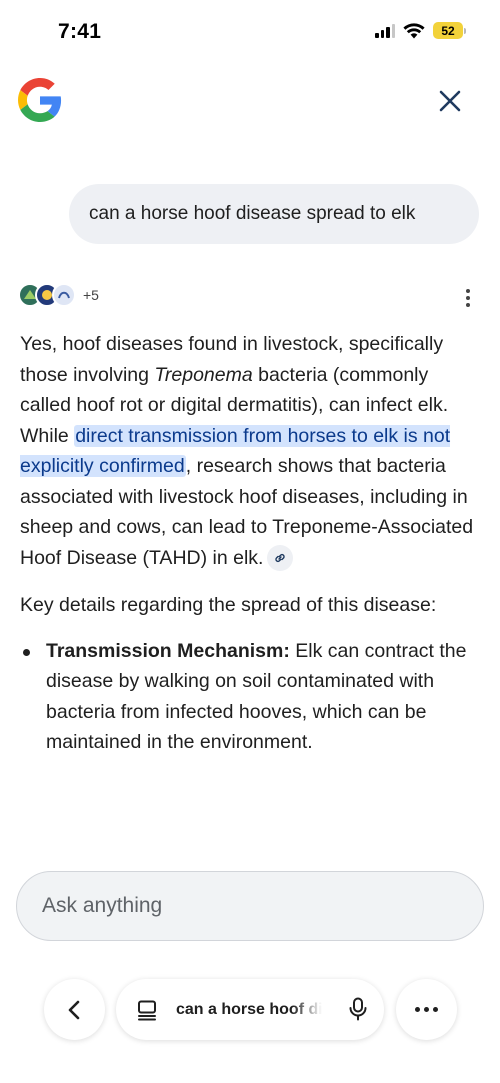 The image size is (500, 1083). I want to click on more-actions-button, so click(426, 1009).